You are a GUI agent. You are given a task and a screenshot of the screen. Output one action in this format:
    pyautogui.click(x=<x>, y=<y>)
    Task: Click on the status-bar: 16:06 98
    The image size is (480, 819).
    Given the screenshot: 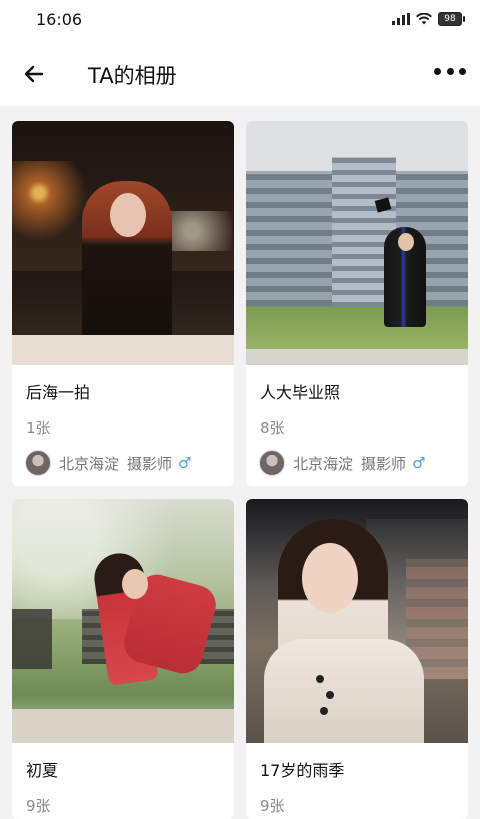 What is the action you would take?
    pyautogui.click(x=240, y=21)
    